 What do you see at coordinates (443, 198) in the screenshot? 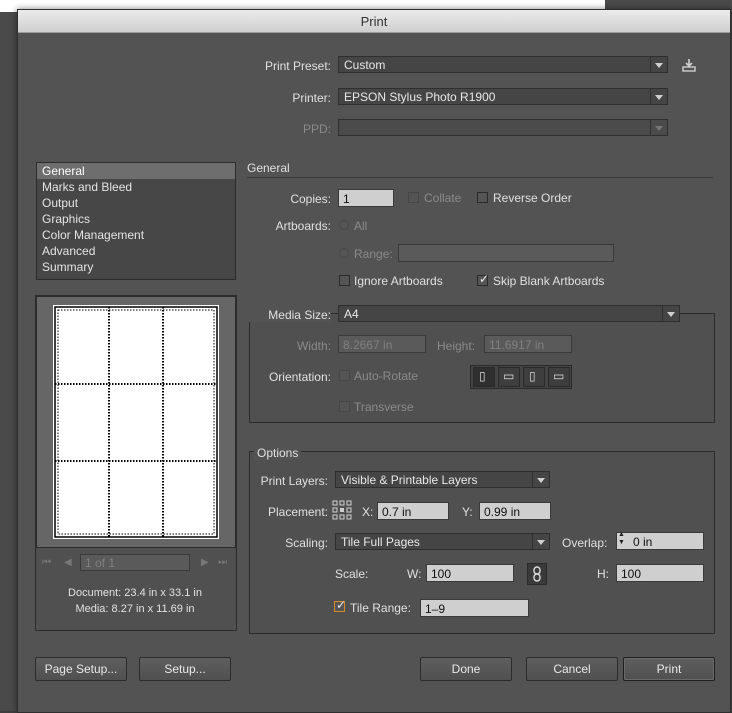
I see `collate-label: Collate` at bounding box center [443, 198].